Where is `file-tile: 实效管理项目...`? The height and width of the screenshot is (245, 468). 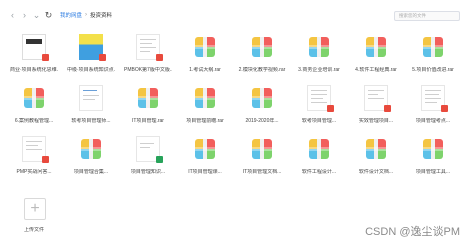 file-tile: 实效管理项目... is located at coordinates (376, 111).